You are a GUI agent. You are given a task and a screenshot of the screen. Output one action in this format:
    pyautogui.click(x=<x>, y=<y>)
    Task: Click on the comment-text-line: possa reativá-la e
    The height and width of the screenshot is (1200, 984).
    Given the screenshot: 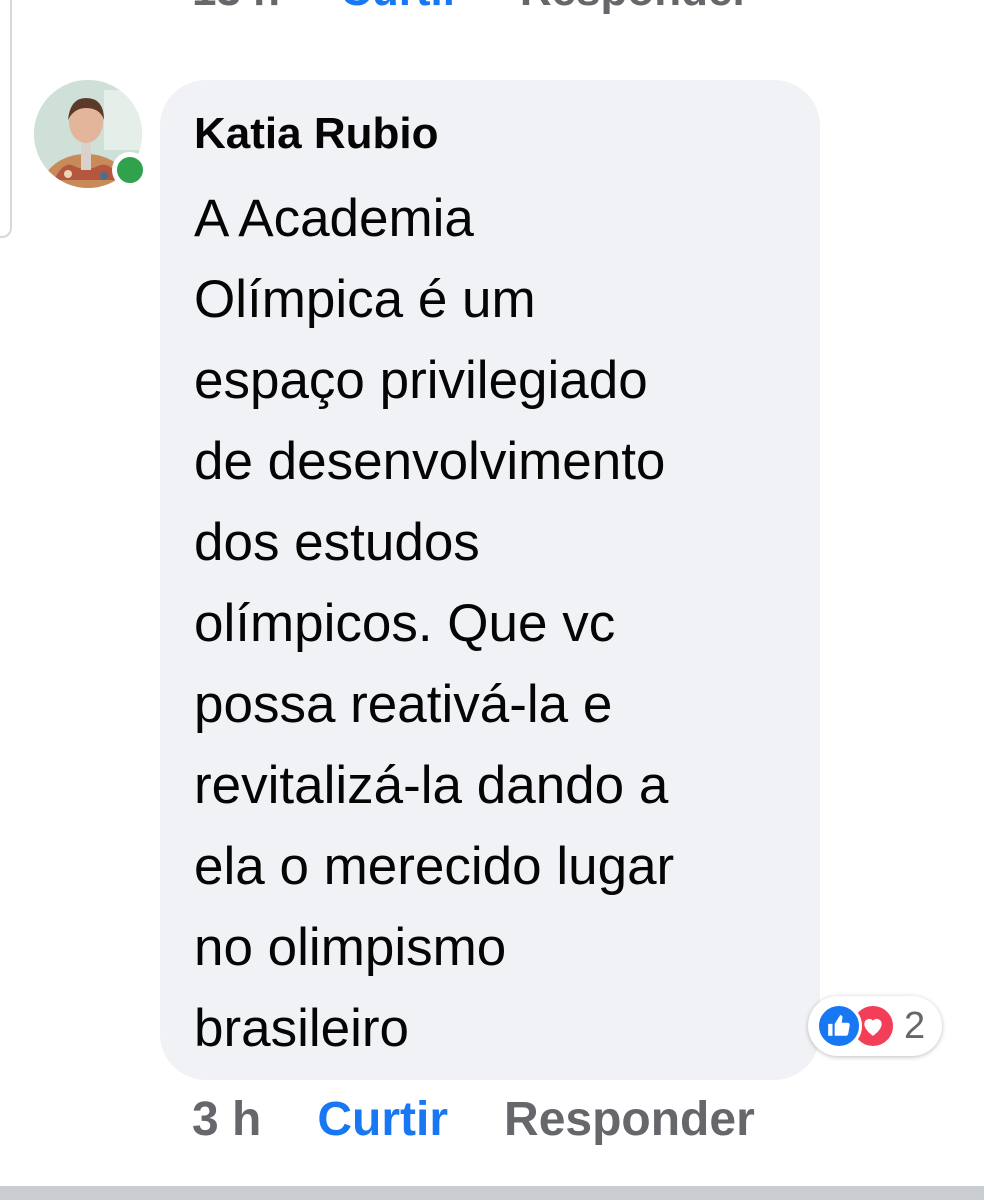 What is the action you would take?
    pyautogui.click(x=403, y=704)
    